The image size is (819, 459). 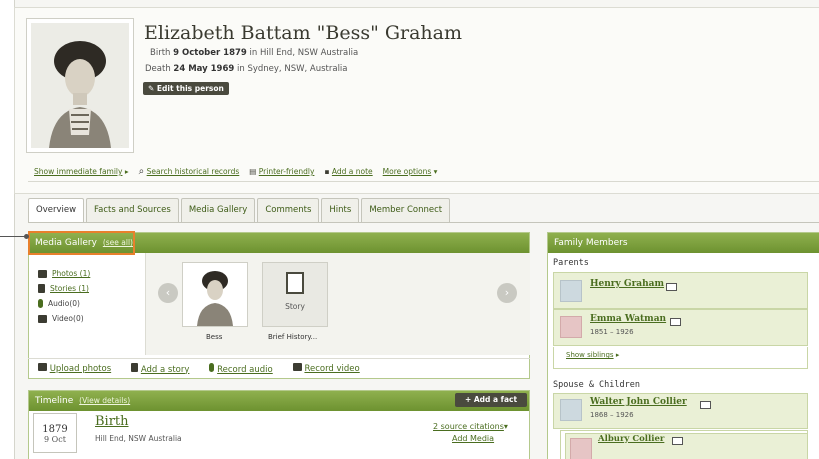 I want to click on show-siblings-link: Show siblings ▸, so click(x=592, y=355).